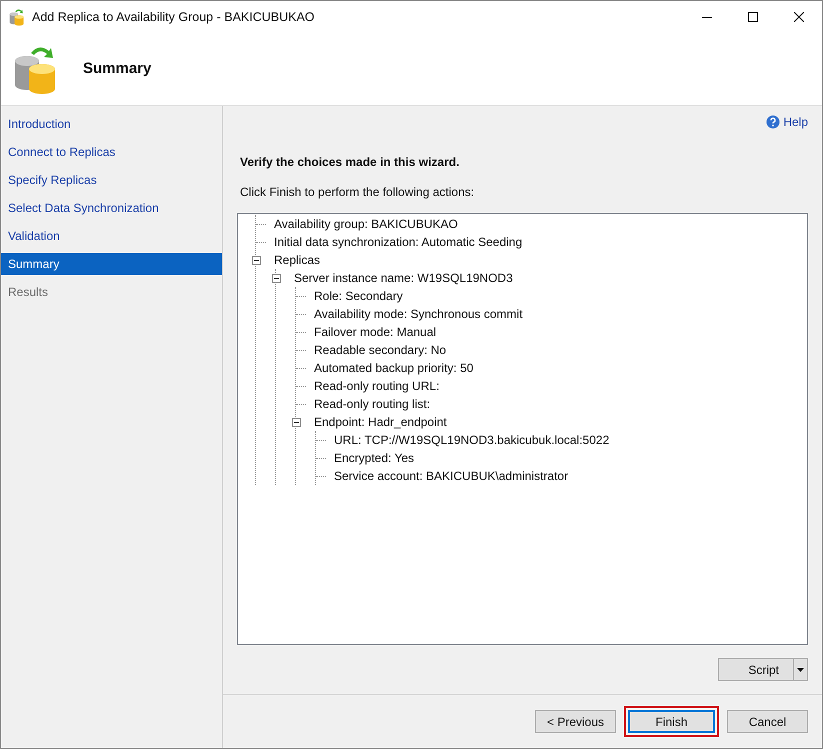  I want to click on tree-item: Role: Secondary, so click(358, 296).